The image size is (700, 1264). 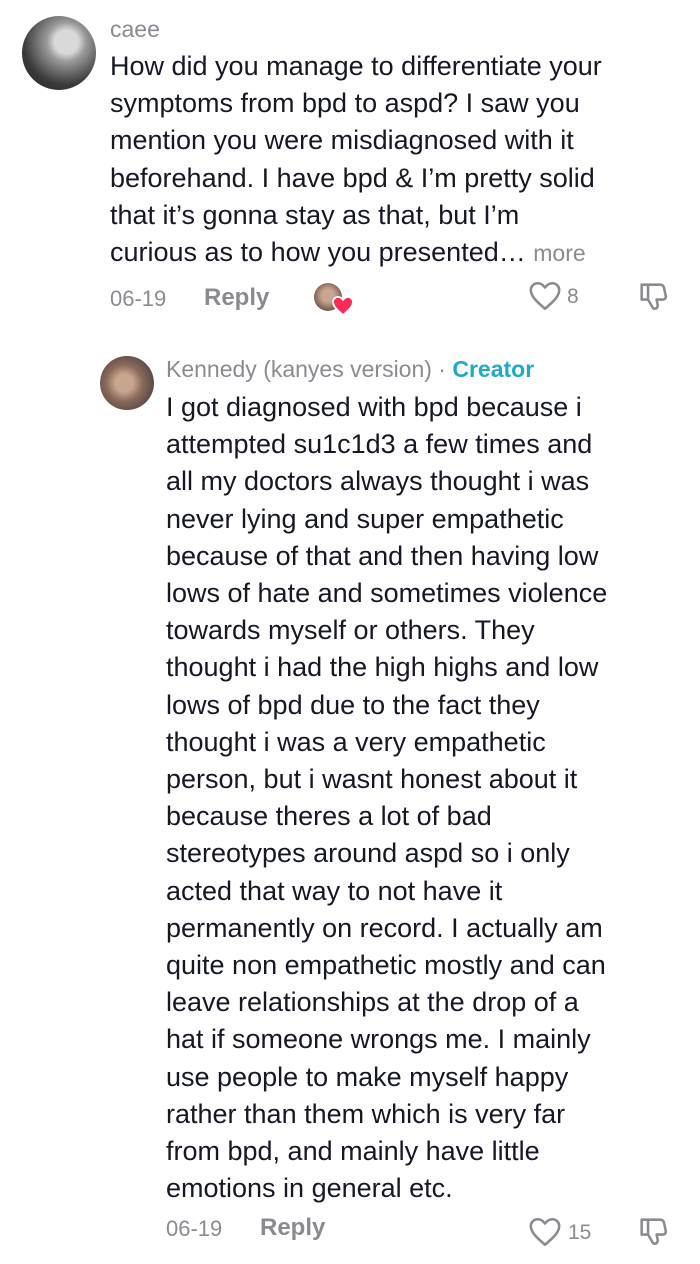 I want to click on comment-line: mention you were misdiagnosed with it, so click(x=342, y=140).